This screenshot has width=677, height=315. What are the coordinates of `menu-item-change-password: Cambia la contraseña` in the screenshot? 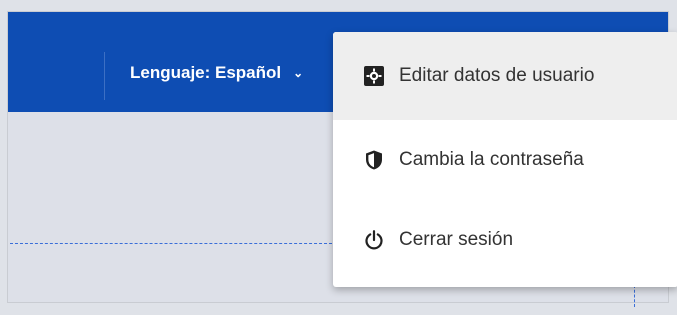 It's located at (505, 160).